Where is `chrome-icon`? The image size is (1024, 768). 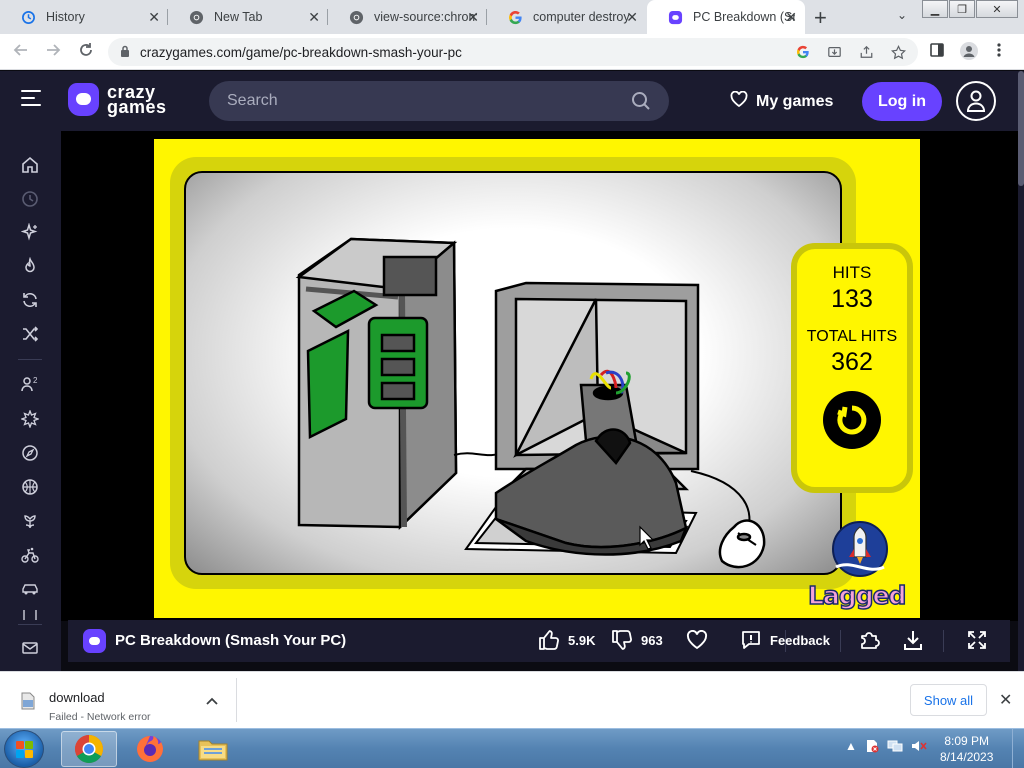 chrome-icon is located at coordinates (196, 17).